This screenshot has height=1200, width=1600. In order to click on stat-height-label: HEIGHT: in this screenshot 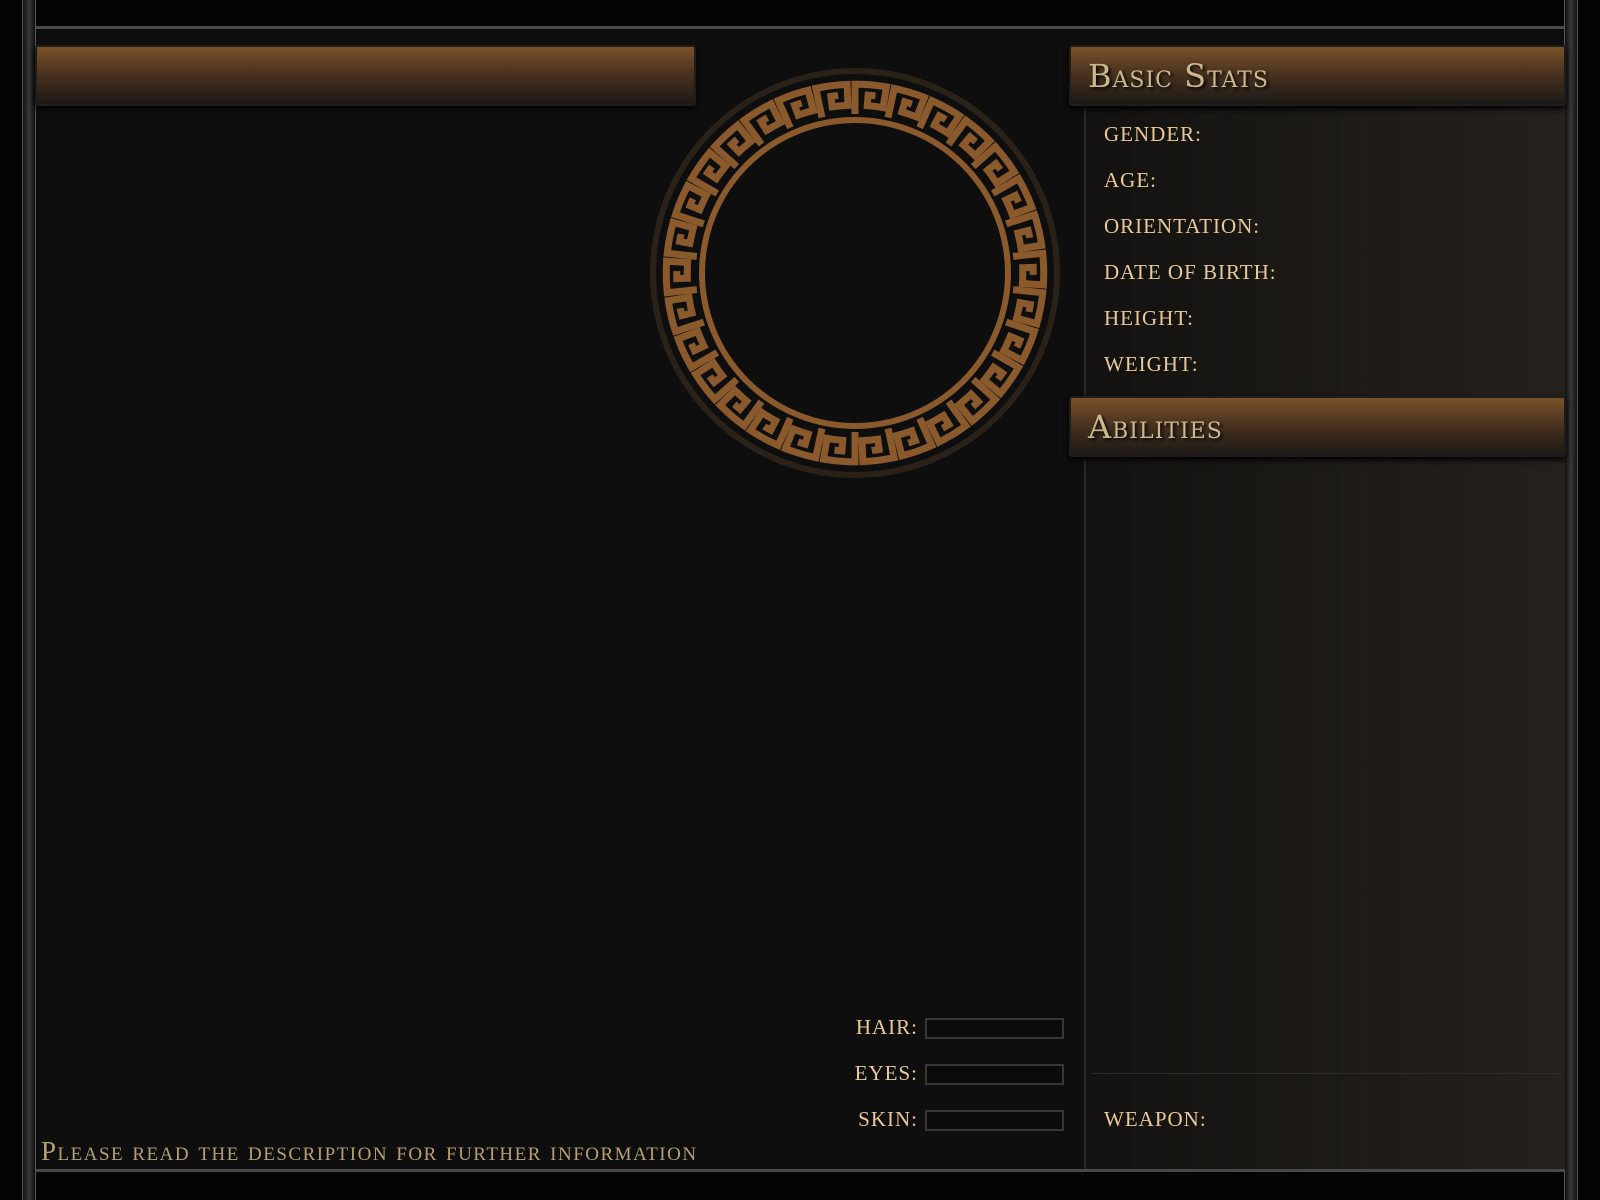, I will do `click(1149, 318)`.